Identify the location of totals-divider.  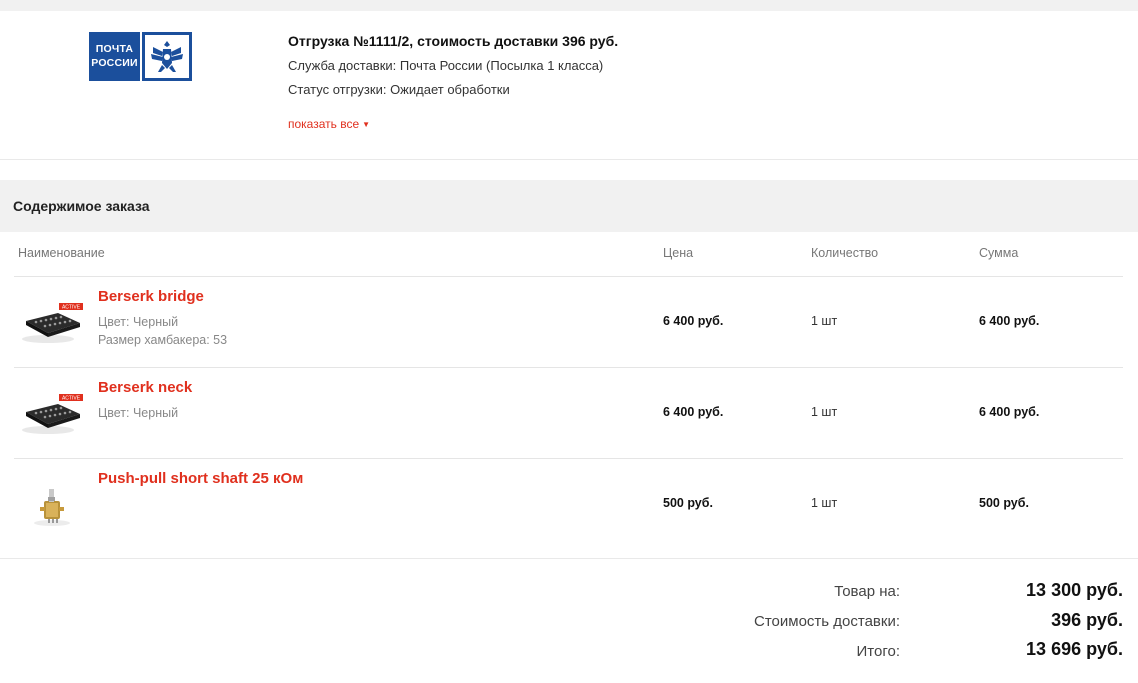
(569, 558).